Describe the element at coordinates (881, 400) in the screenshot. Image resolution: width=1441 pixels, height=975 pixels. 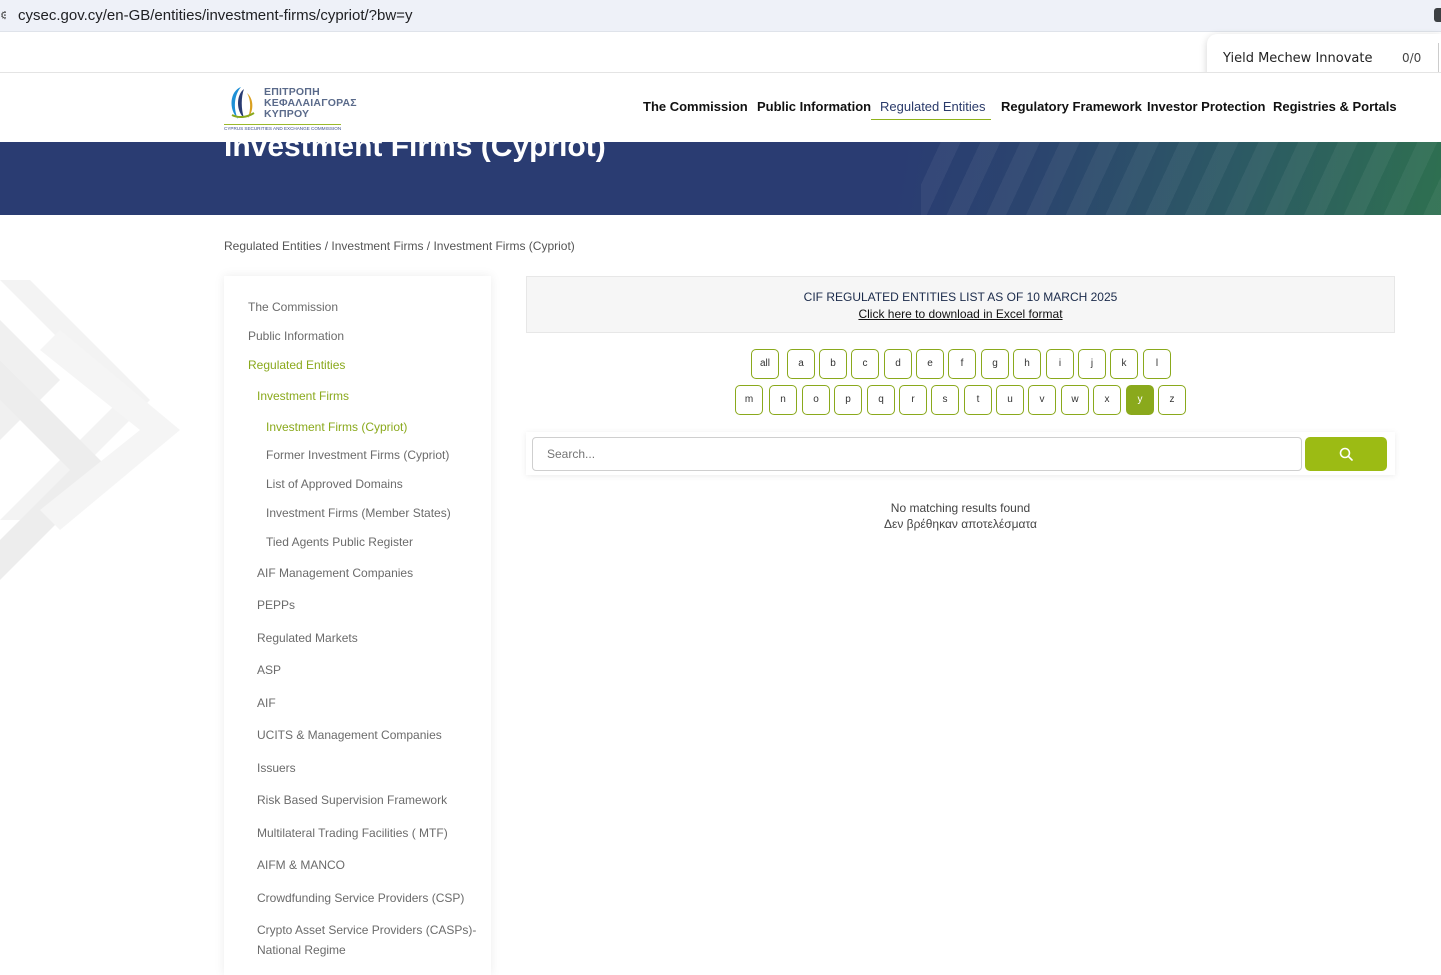
I see `letter-filter-button: q` at that location.